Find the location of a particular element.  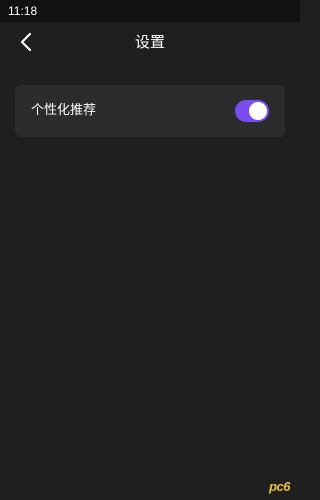

status-bar: 11:18 is located at coordinates (150, 11).